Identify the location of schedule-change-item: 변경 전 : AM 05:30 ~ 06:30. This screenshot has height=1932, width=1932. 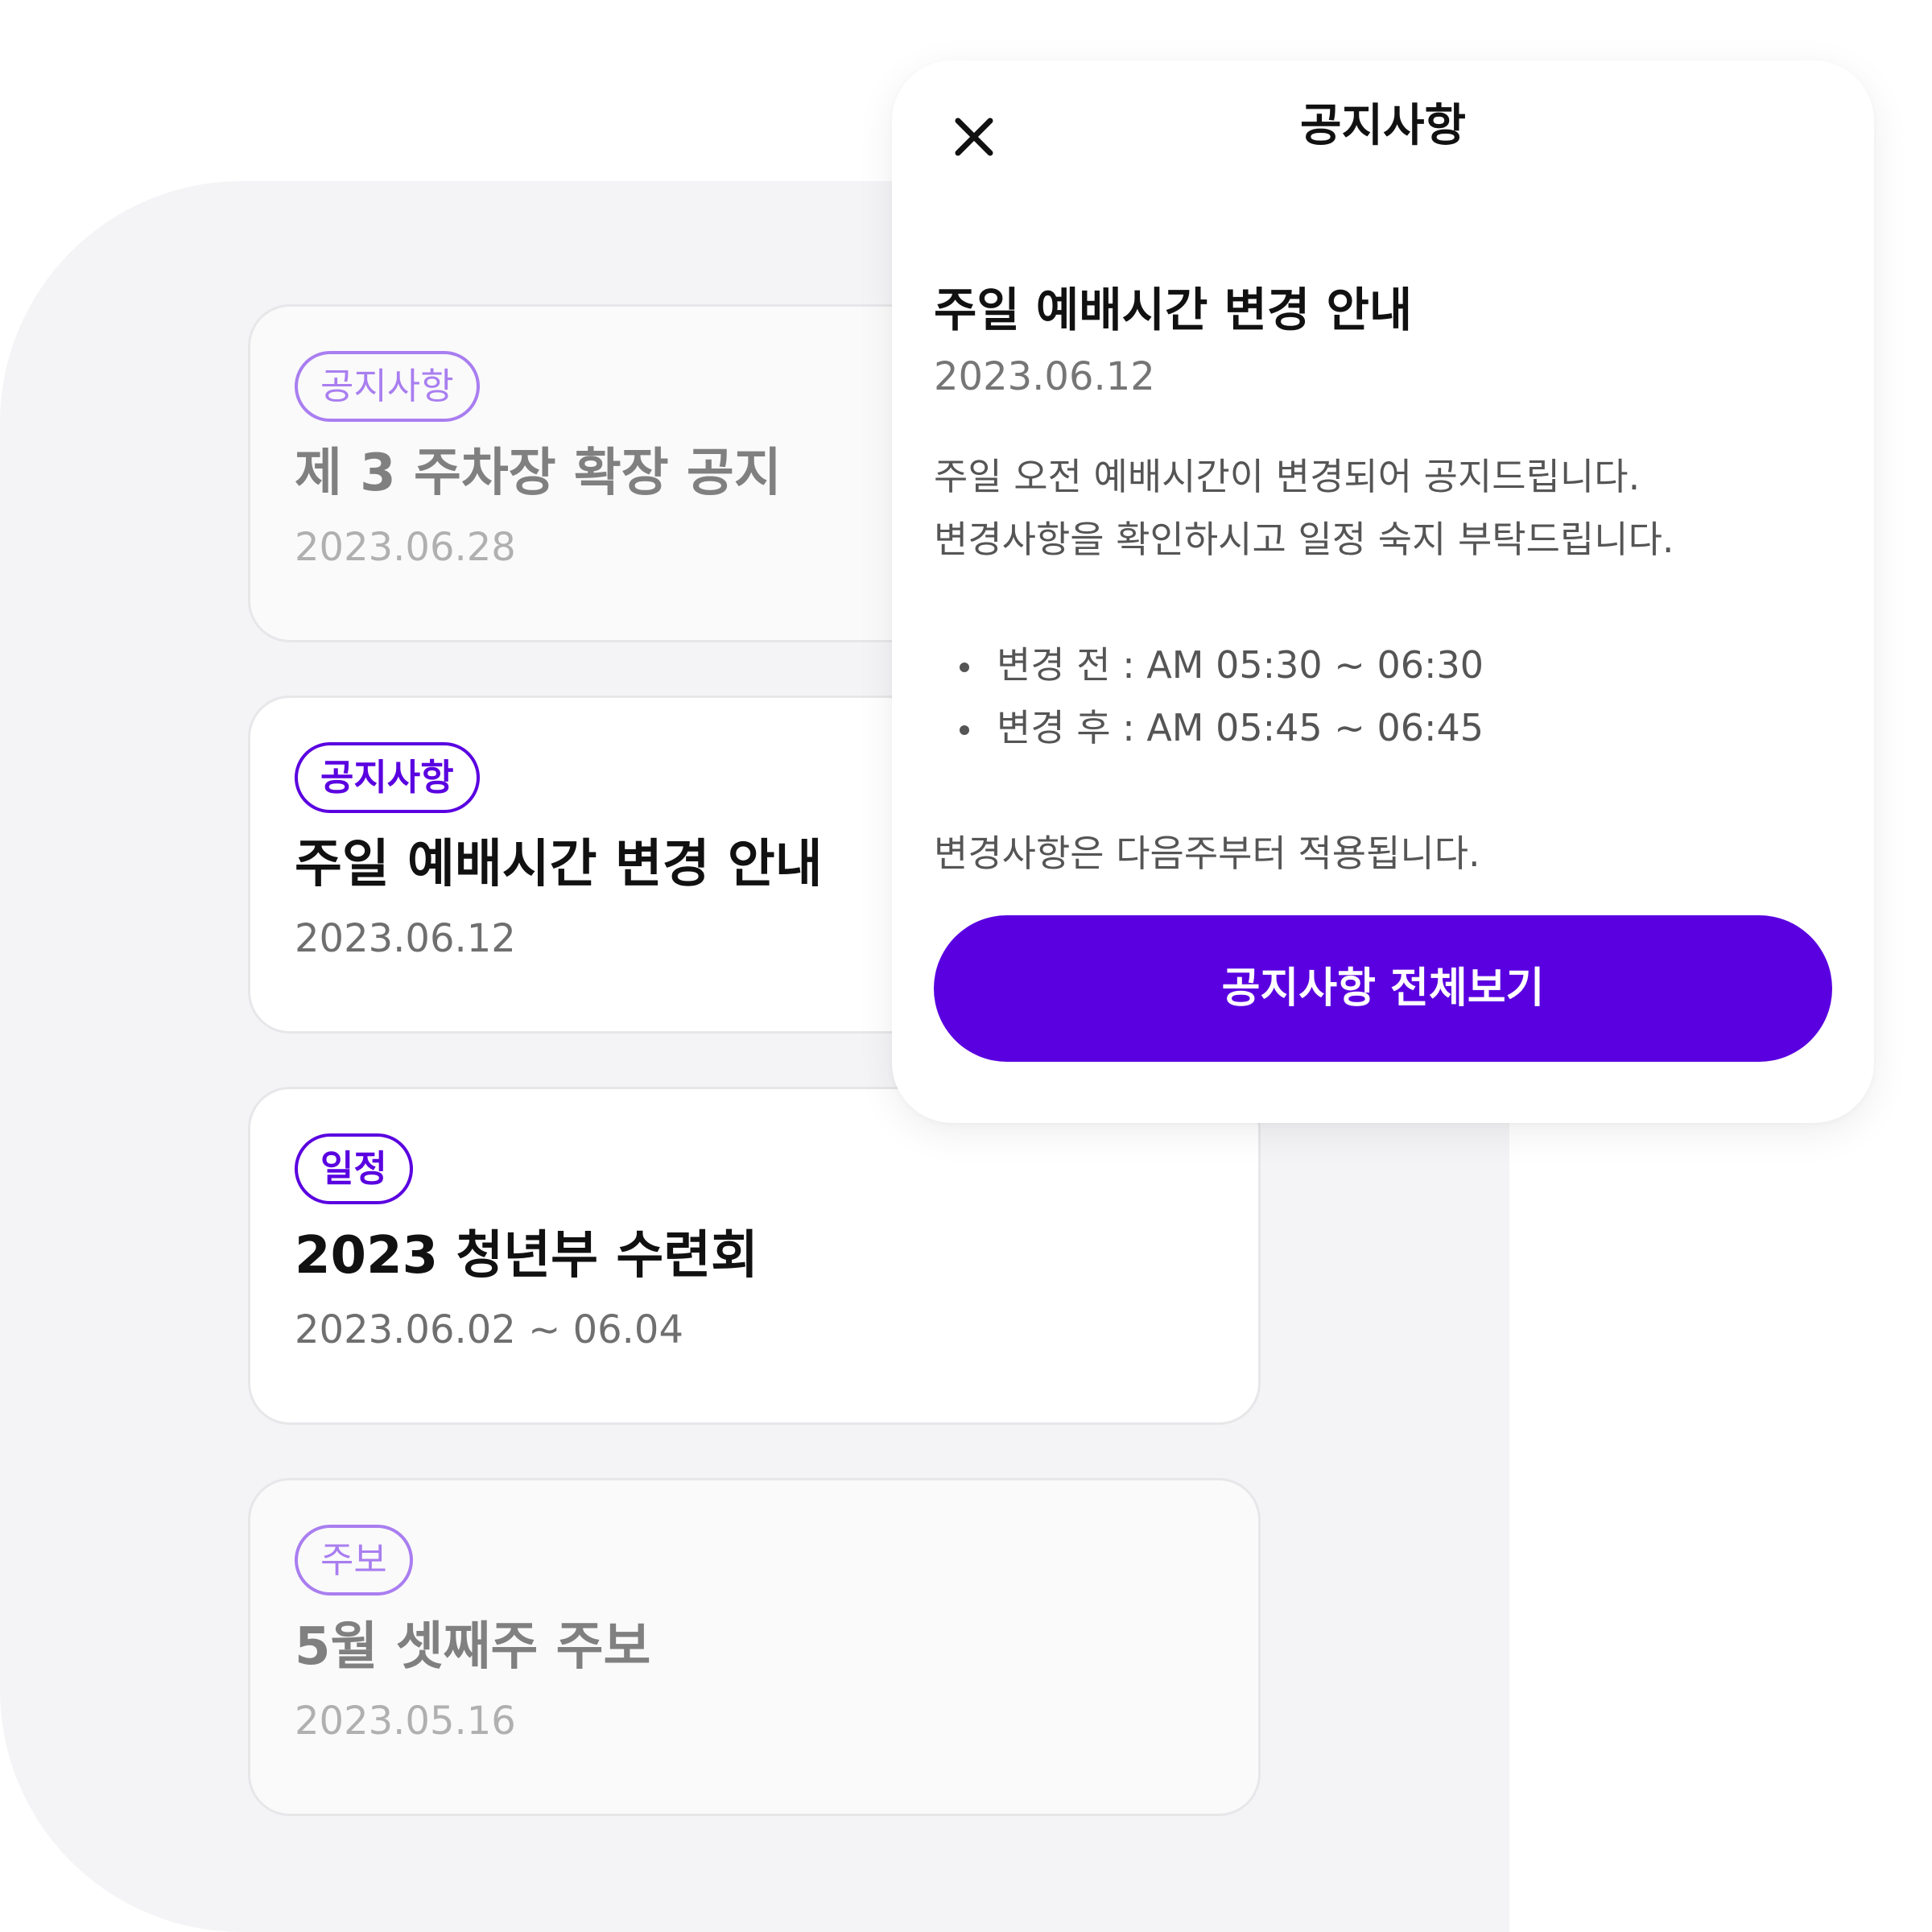
(1383, 665).